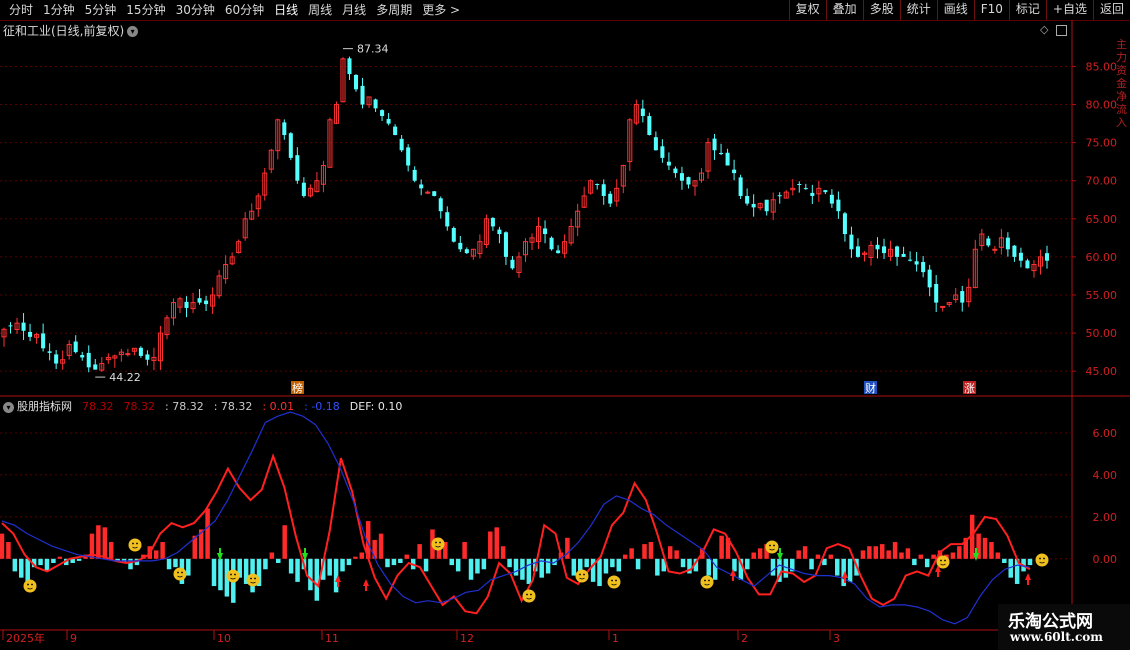 This screenshot has height=650, width=1130. I want to click on main-chart-title: 征和工业(日线,前复权) ▾, so click(71, 30).